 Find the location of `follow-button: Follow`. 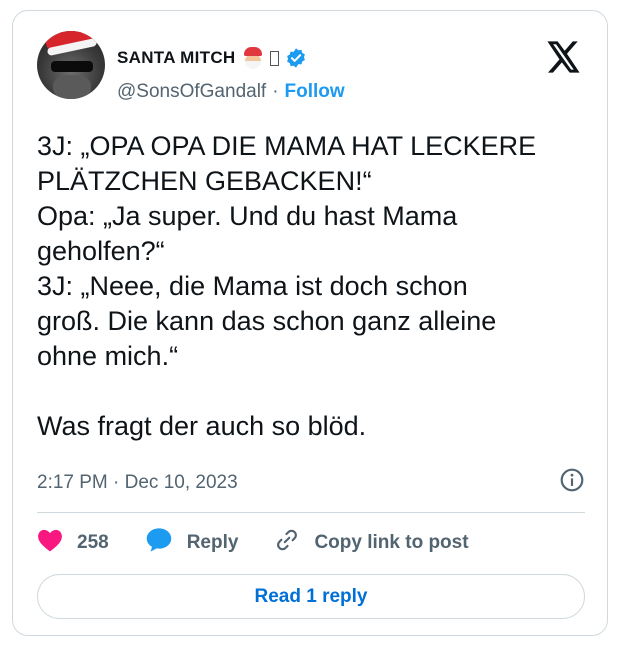

follow-button: Follow is located at coordinates (315, 92).